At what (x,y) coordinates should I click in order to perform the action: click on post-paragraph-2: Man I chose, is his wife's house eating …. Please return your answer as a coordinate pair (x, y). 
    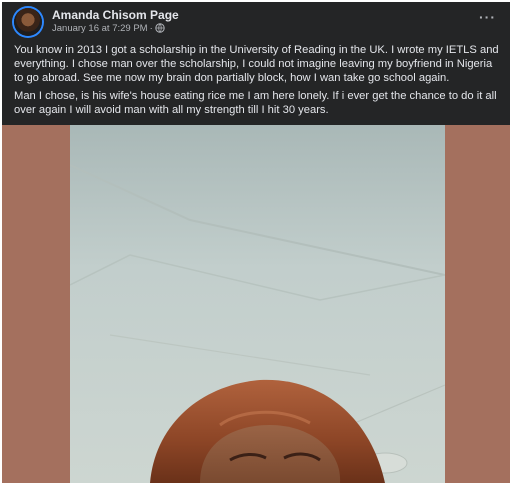
    Looking at the image, I should click on (255, 103).